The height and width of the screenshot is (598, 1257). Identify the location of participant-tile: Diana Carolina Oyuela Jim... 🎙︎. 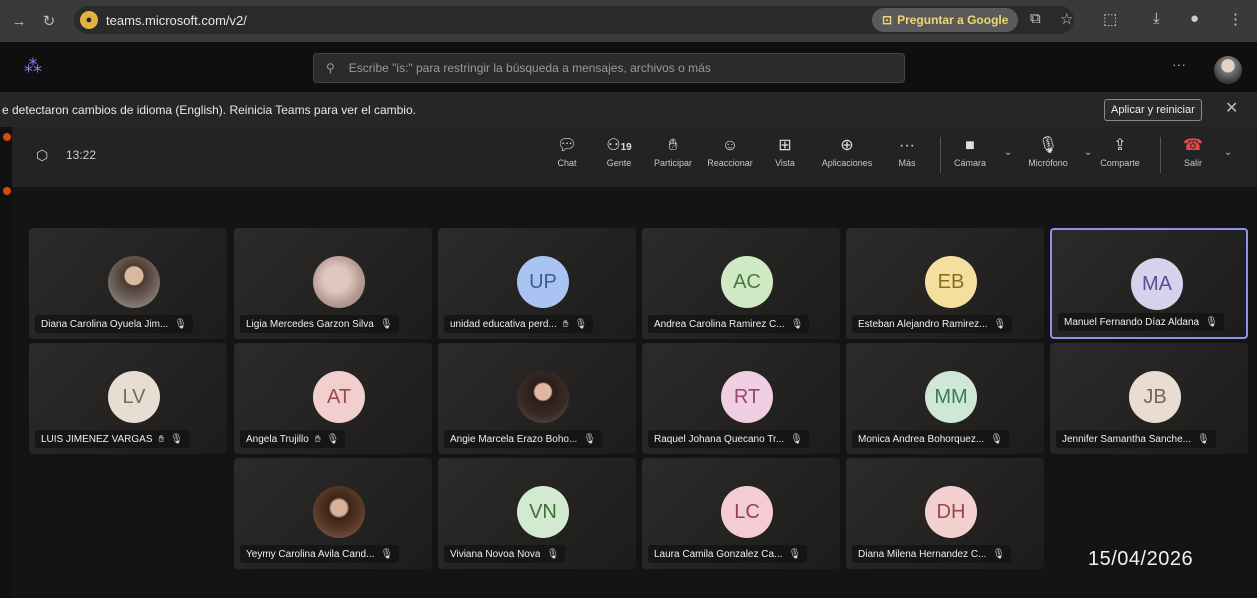
(128, 283).